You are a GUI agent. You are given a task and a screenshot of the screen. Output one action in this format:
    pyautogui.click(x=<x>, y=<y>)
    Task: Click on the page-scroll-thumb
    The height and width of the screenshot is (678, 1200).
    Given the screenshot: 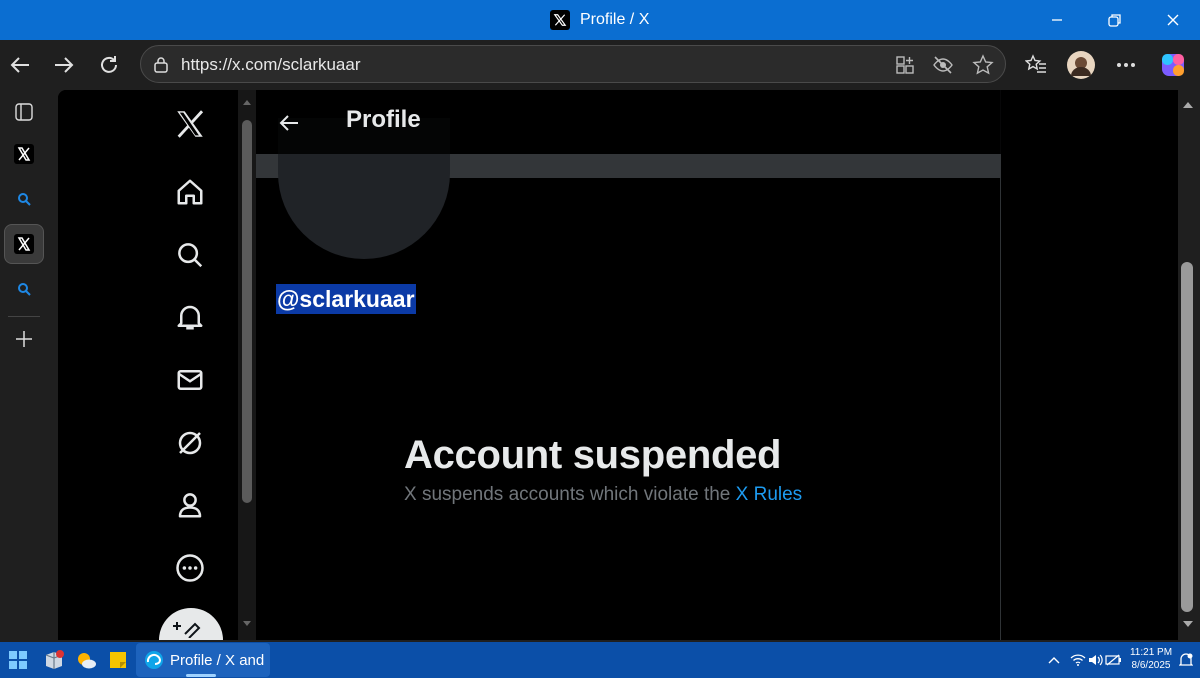 What is the action you would take?
    pyautogui.click(x=1187, y=437)
    